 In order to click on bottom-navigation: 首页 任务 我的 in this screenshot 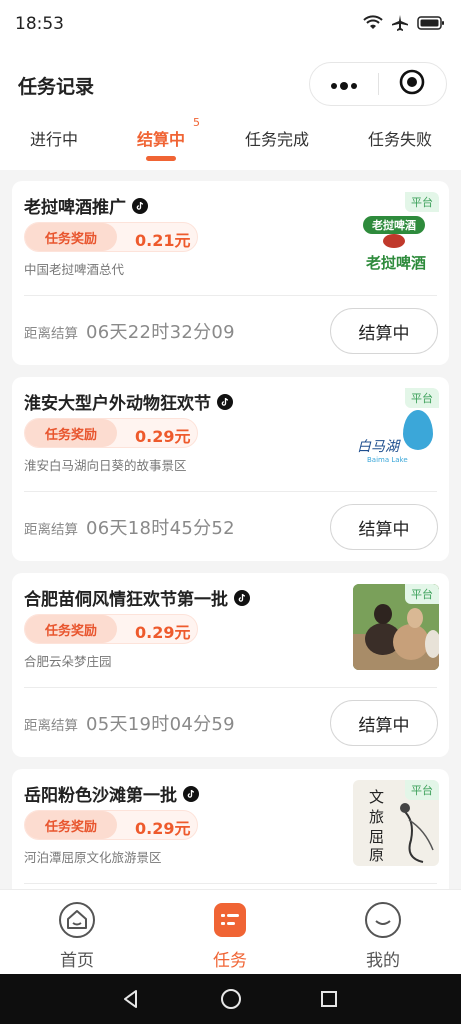, I will do `click(230, 931)`.